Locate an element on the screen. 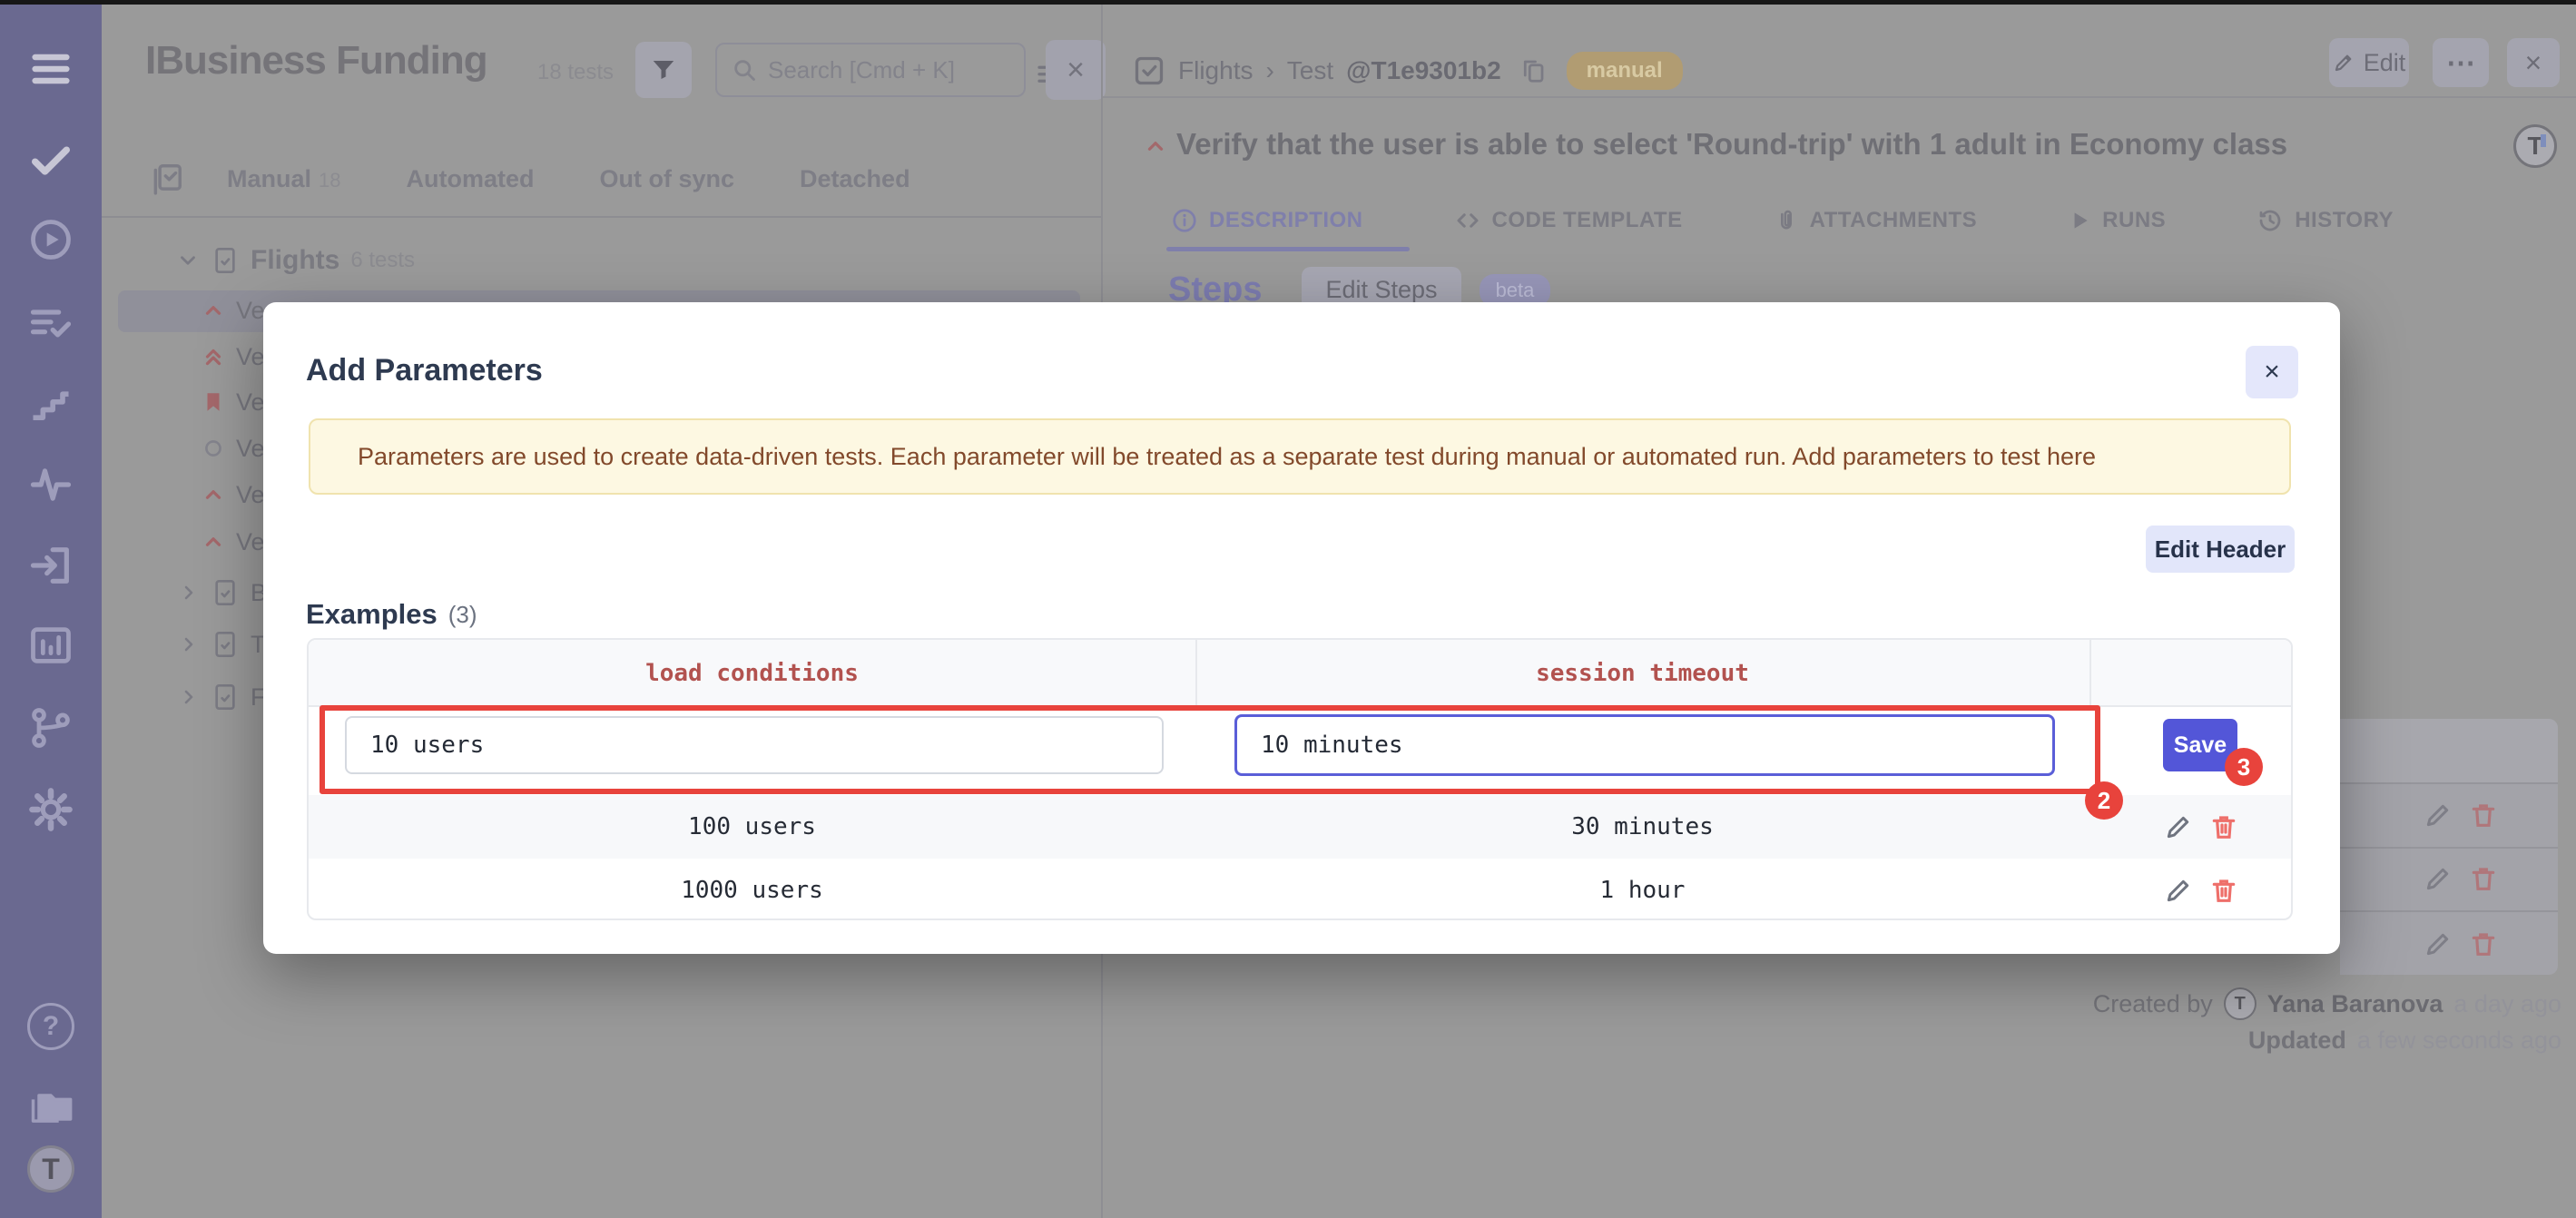 Image resolution: width=2576 pixels, height=1218 pixels. ellipsis-icon: ⋯ is located at coordinates (2460, 63).